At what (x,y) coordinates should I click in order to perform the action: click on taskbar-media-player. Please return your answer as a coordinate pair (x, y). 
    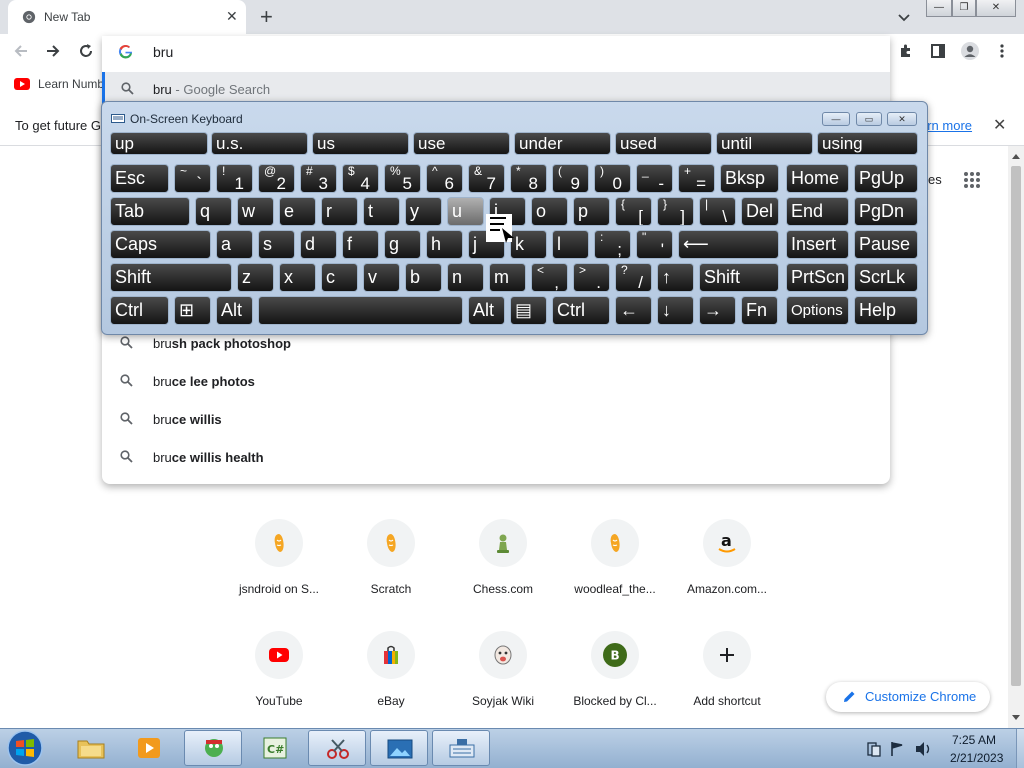
    Looking at the image, I should click on (149, 748).